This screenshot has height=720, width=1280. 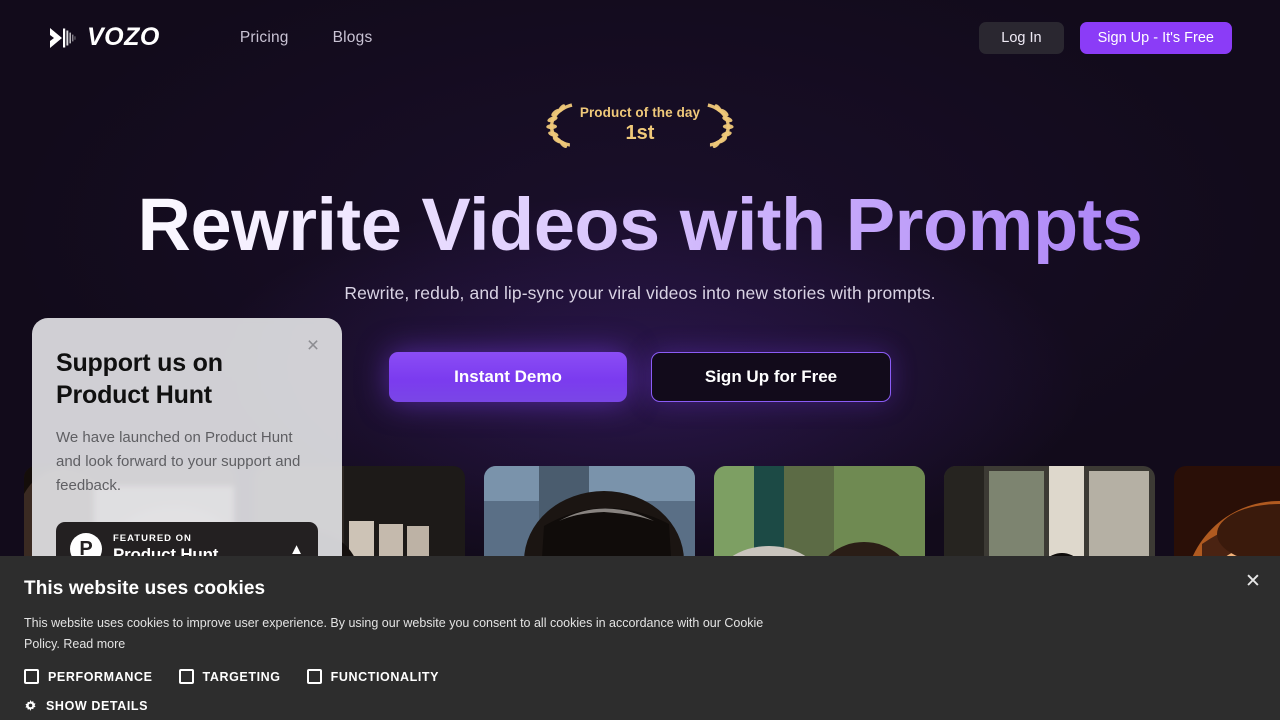 I want to click on cookie-title: This website uses cookies, so click(x=145, y=588).